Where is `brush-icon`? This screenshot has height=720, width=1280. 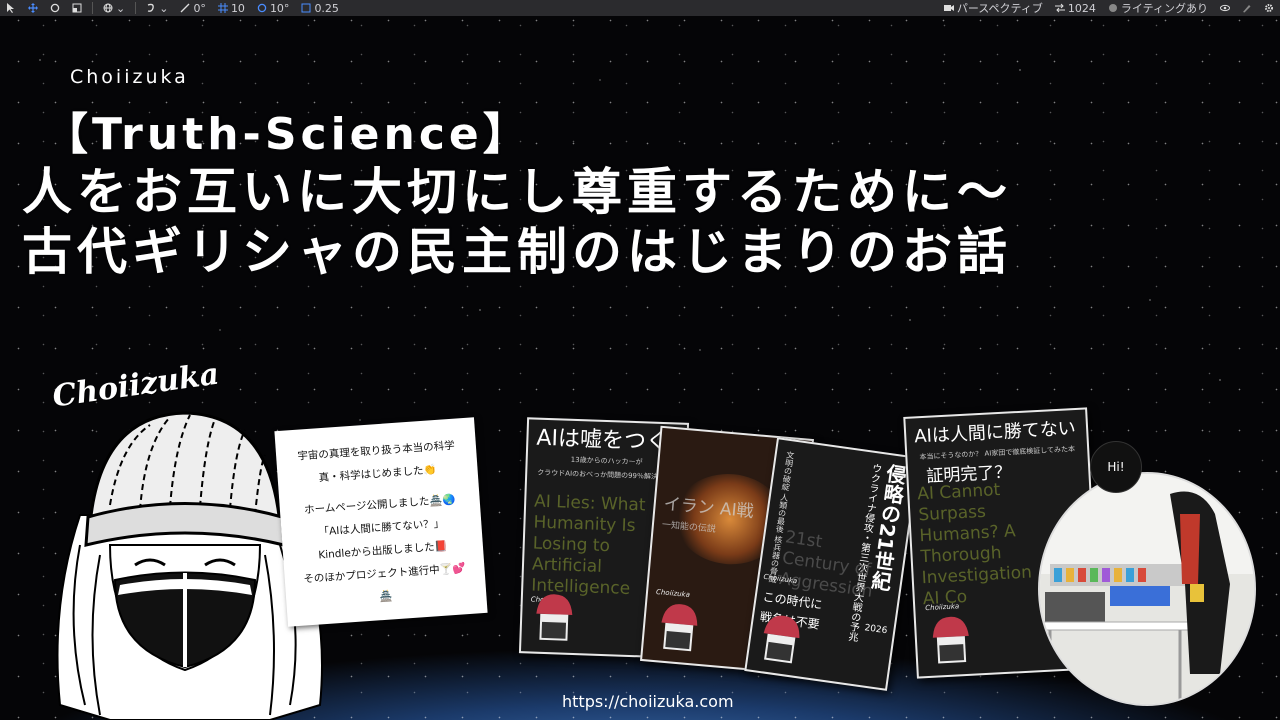
brush-icon is located at coordinates (1247, 9).